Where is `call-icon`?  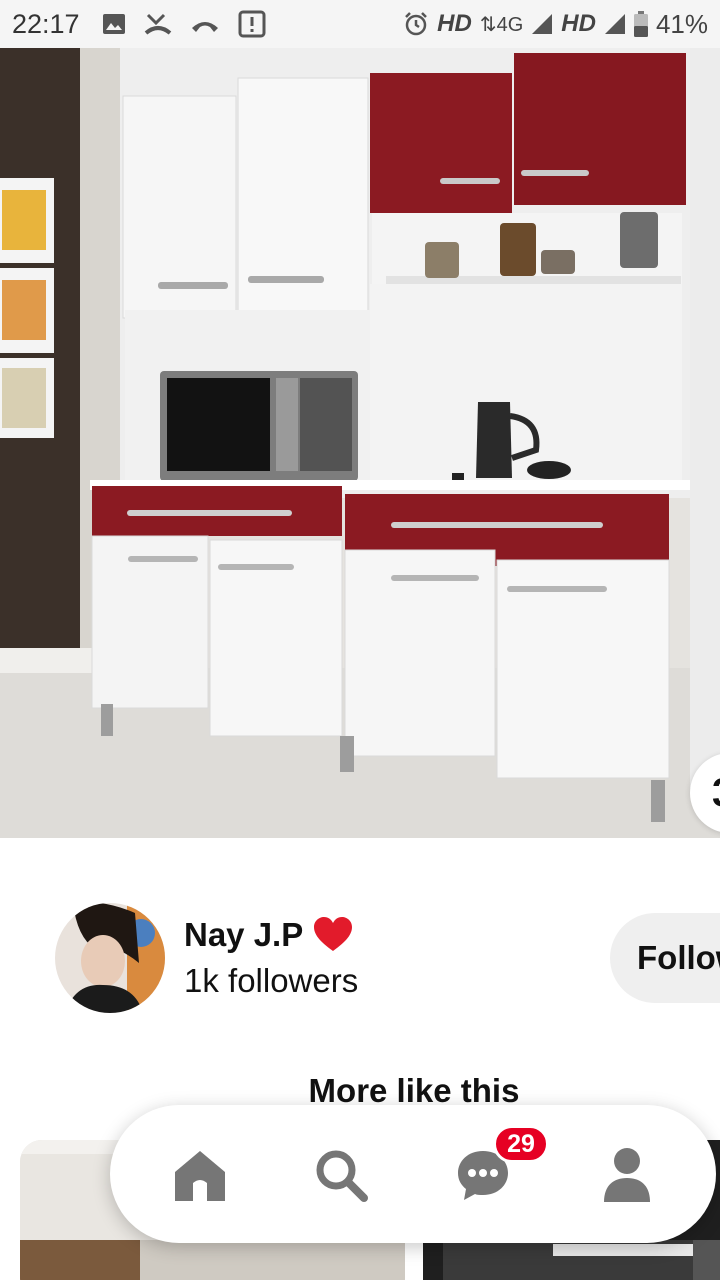 call-icon is located at coordinates (205, 24).